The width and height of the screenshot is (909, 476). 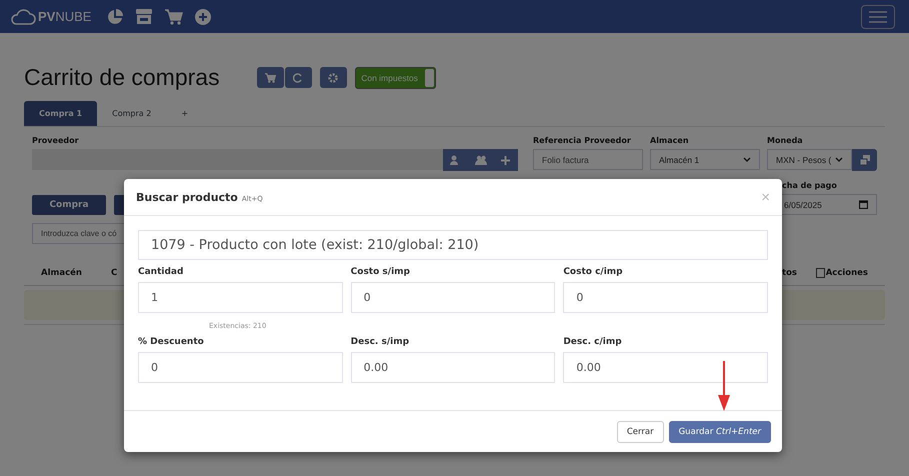 What do you see at coordinates (785, 140) in the screenshot?
I see `field-label: Moneda` at bounding box center [785, 140].